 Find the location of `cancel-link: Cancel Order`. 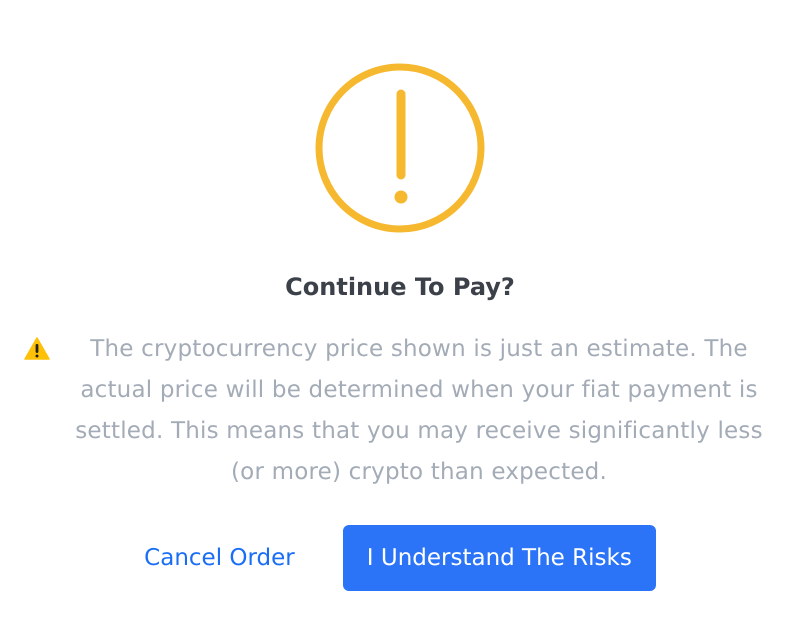

cancel-link: Cancel Order is located at coordinates (219, 558).